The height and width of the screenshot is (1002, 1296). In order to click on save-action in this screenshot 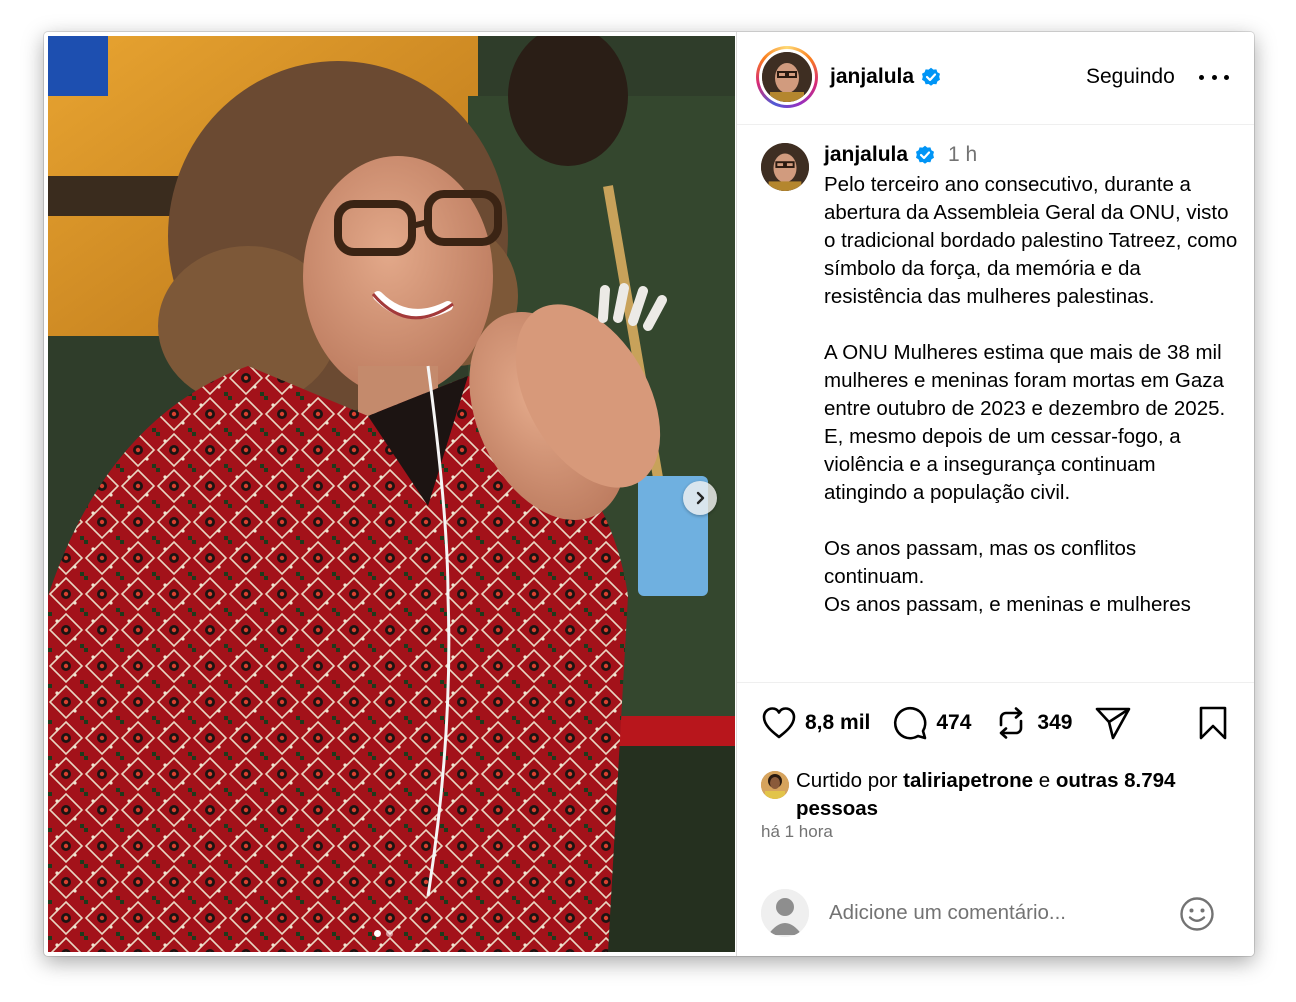, I will do `click(1213, 725)`.